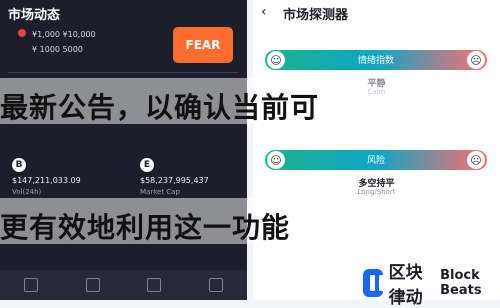 Image resolution: width=500 pixels, height=308 pixels. What do you see at coordinates (22, 33) in the screenshot?
I see `status-dot` at bounding box center [22, 33].